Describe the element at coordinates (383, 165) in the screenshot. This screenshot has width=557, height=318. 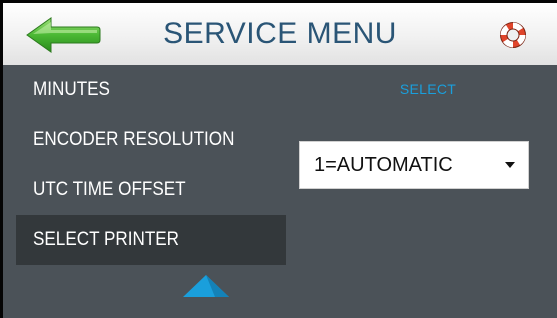
I see `dropdown-value: 1=AUTOMATIC` at that location.